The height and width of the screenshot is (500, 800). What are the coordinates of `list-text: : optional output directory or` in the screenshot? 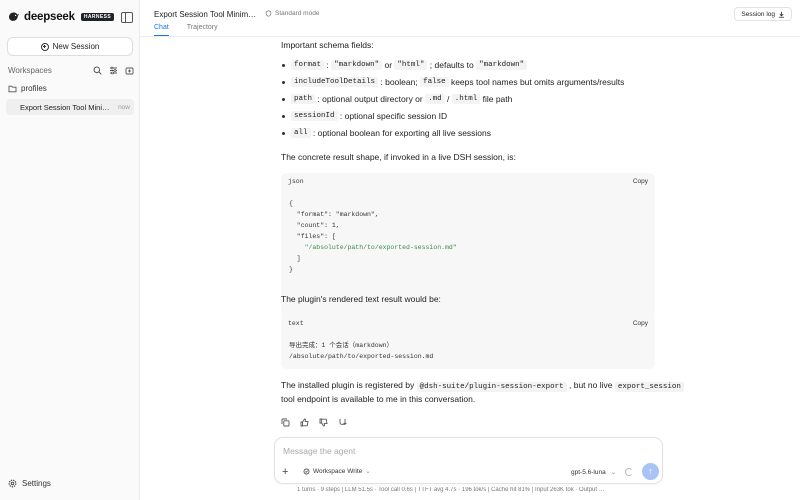 It's located at (370, 99).